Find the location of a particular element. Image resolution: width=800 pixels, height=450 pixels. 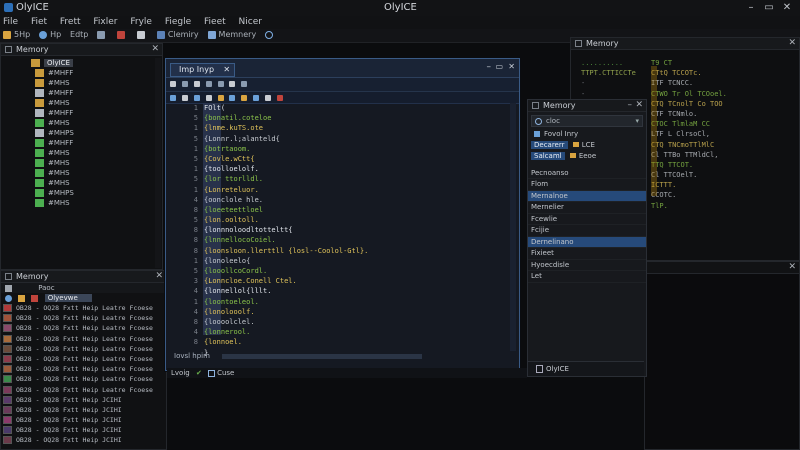

filter-row: Paoc is located at coordinates (83, 288).